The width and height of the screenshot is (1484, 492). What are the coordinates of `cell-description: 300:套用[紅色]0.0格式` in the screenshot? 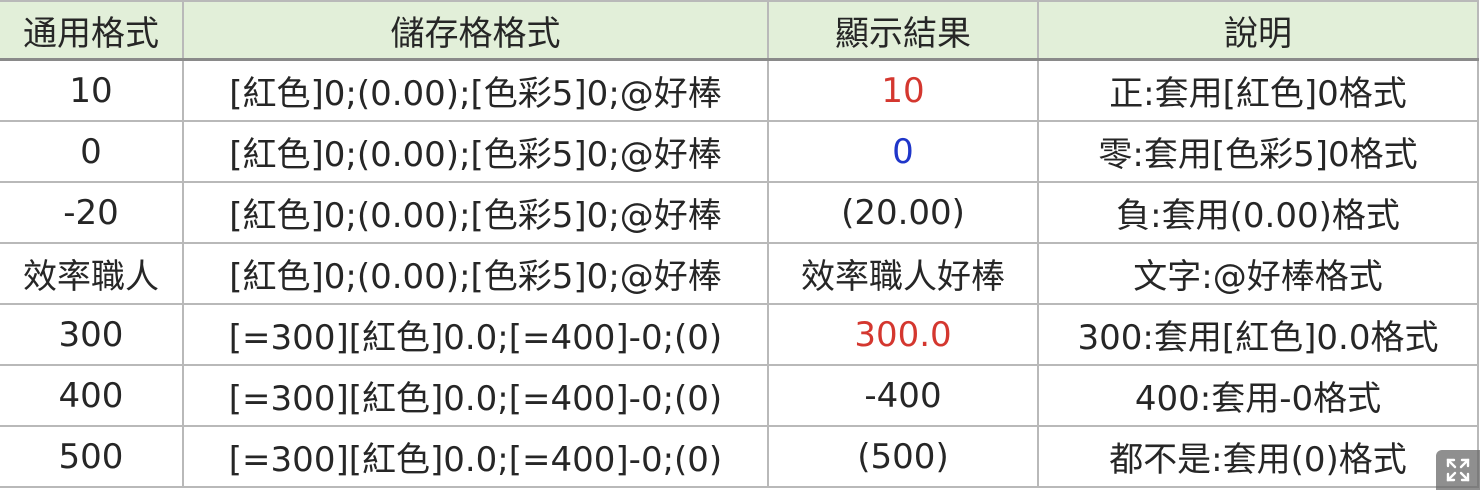 It's located at (1258, 334).